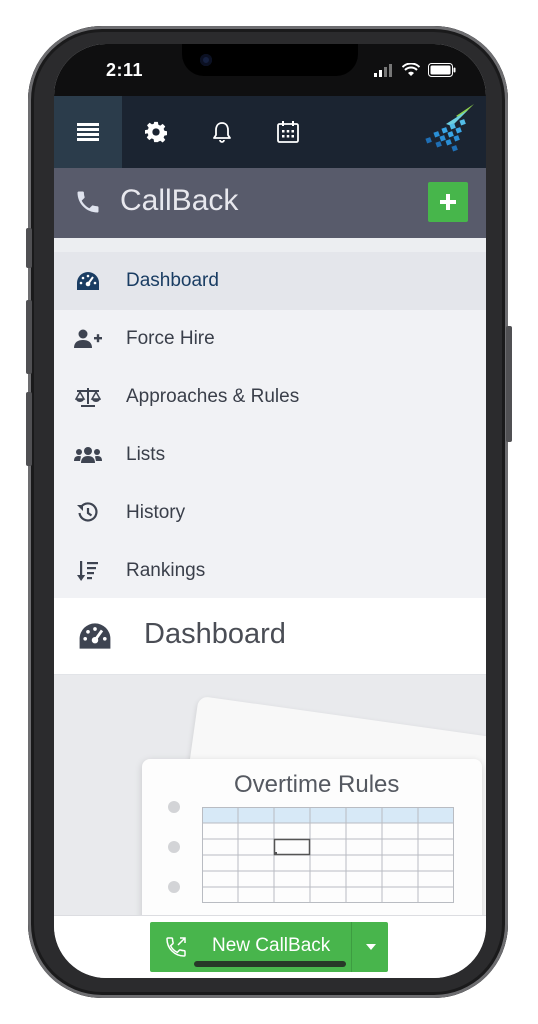 The height and width of the screenshot is (1024, 538). I want to click on status-icons, so click(415, 70).